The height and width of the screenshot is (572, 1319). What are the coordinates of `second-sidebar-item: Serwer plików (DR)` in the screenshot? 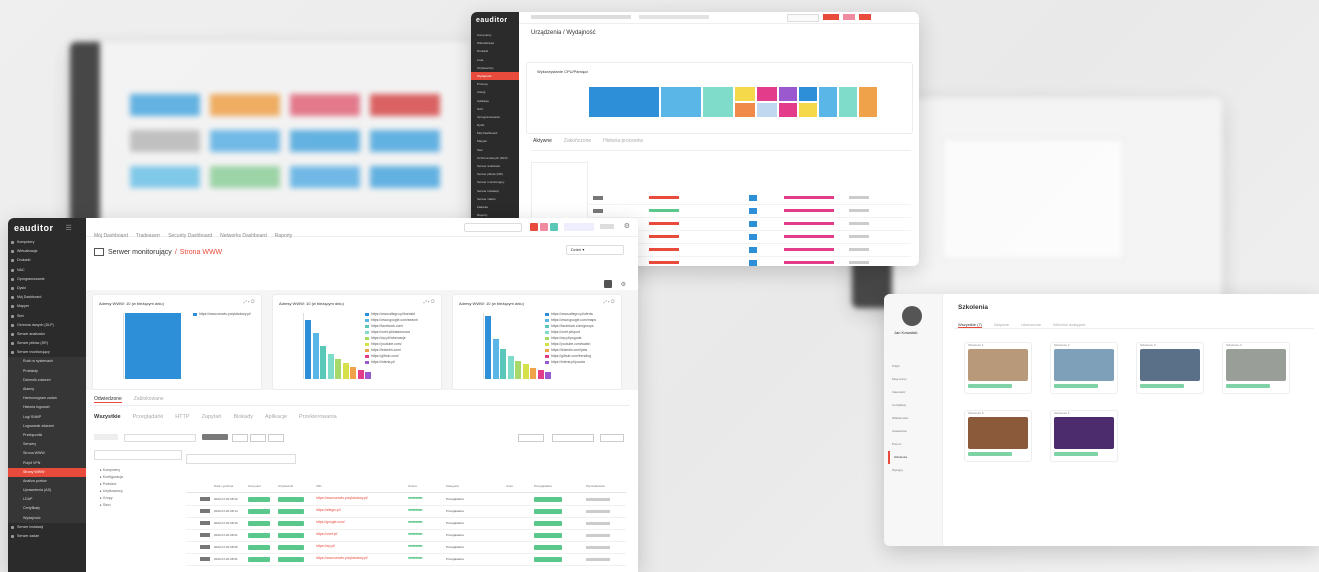 It's located at (495, 174).